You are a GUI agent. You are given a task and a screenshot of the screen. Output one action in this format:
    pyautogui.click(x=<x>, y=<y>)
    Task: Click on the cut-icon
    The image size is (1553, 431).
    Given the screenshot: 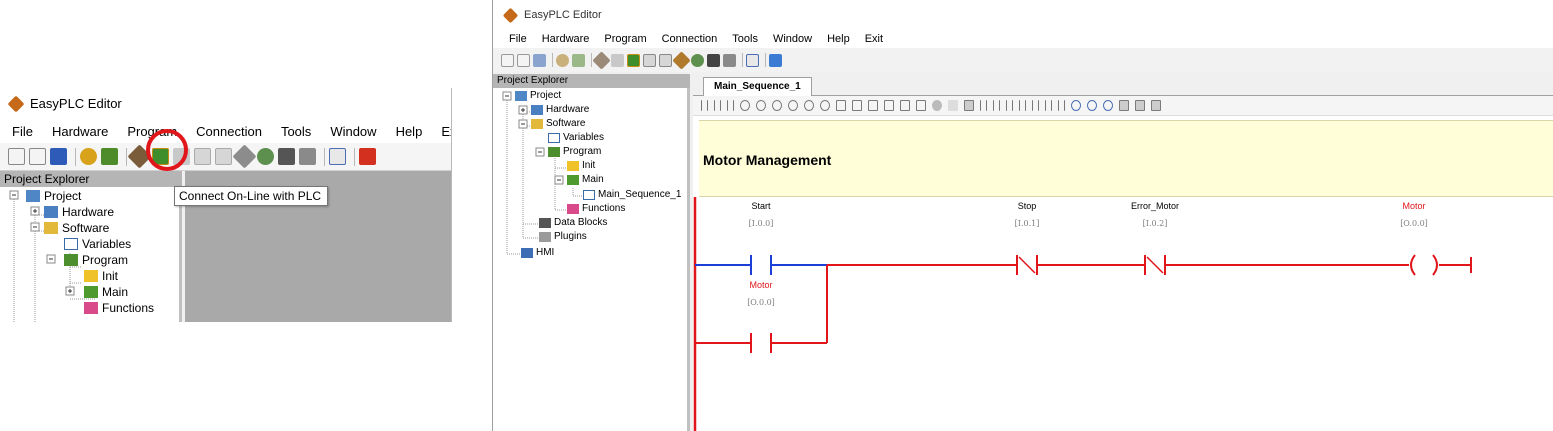 What is the action you would take?
    pyautogui.click(x=1124, y=105)
    